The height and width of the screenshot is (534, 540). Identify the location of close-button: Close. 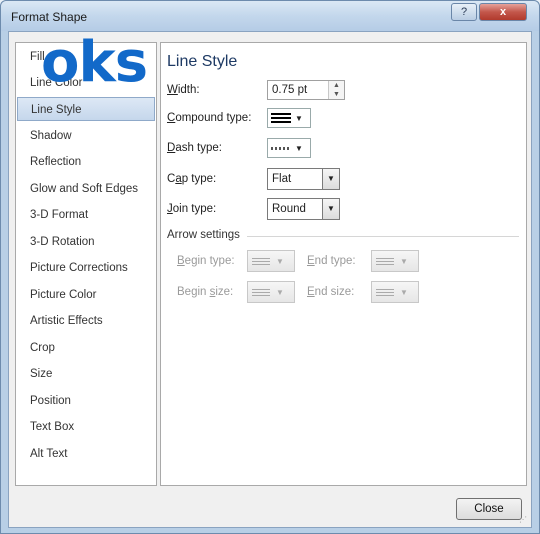
(489, 509).